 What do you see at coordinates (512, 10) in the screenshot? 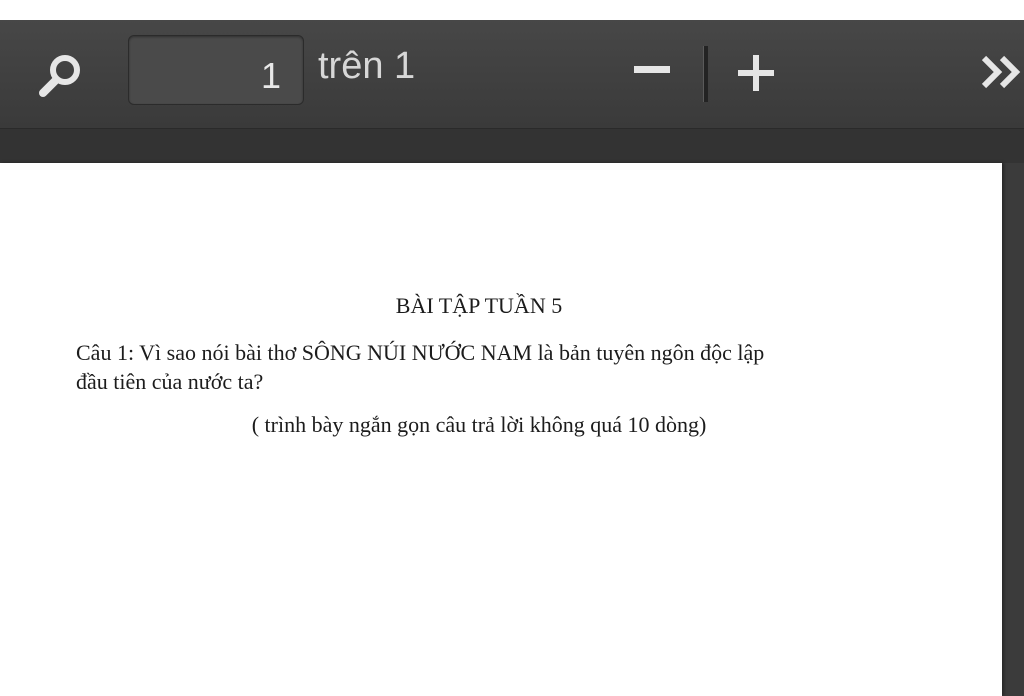
I see `window-top-strip` at bounding box center [512, 10].